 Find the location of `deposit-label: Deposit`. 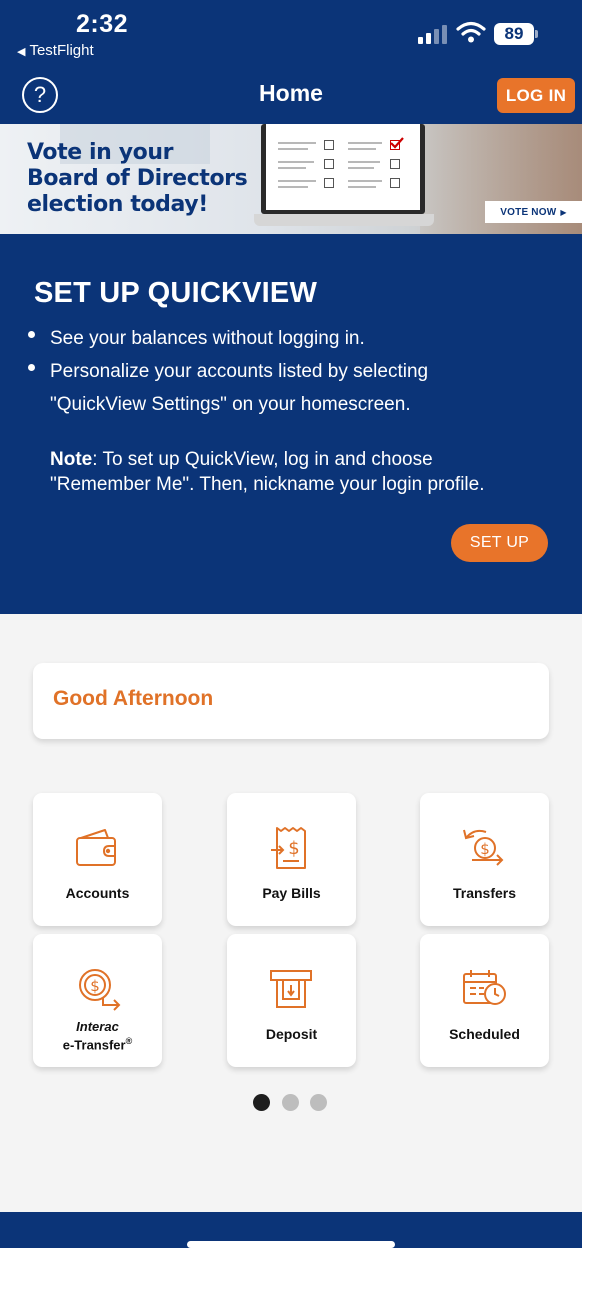

deposit-label: Deposit is located at coordinates (291, 1034).